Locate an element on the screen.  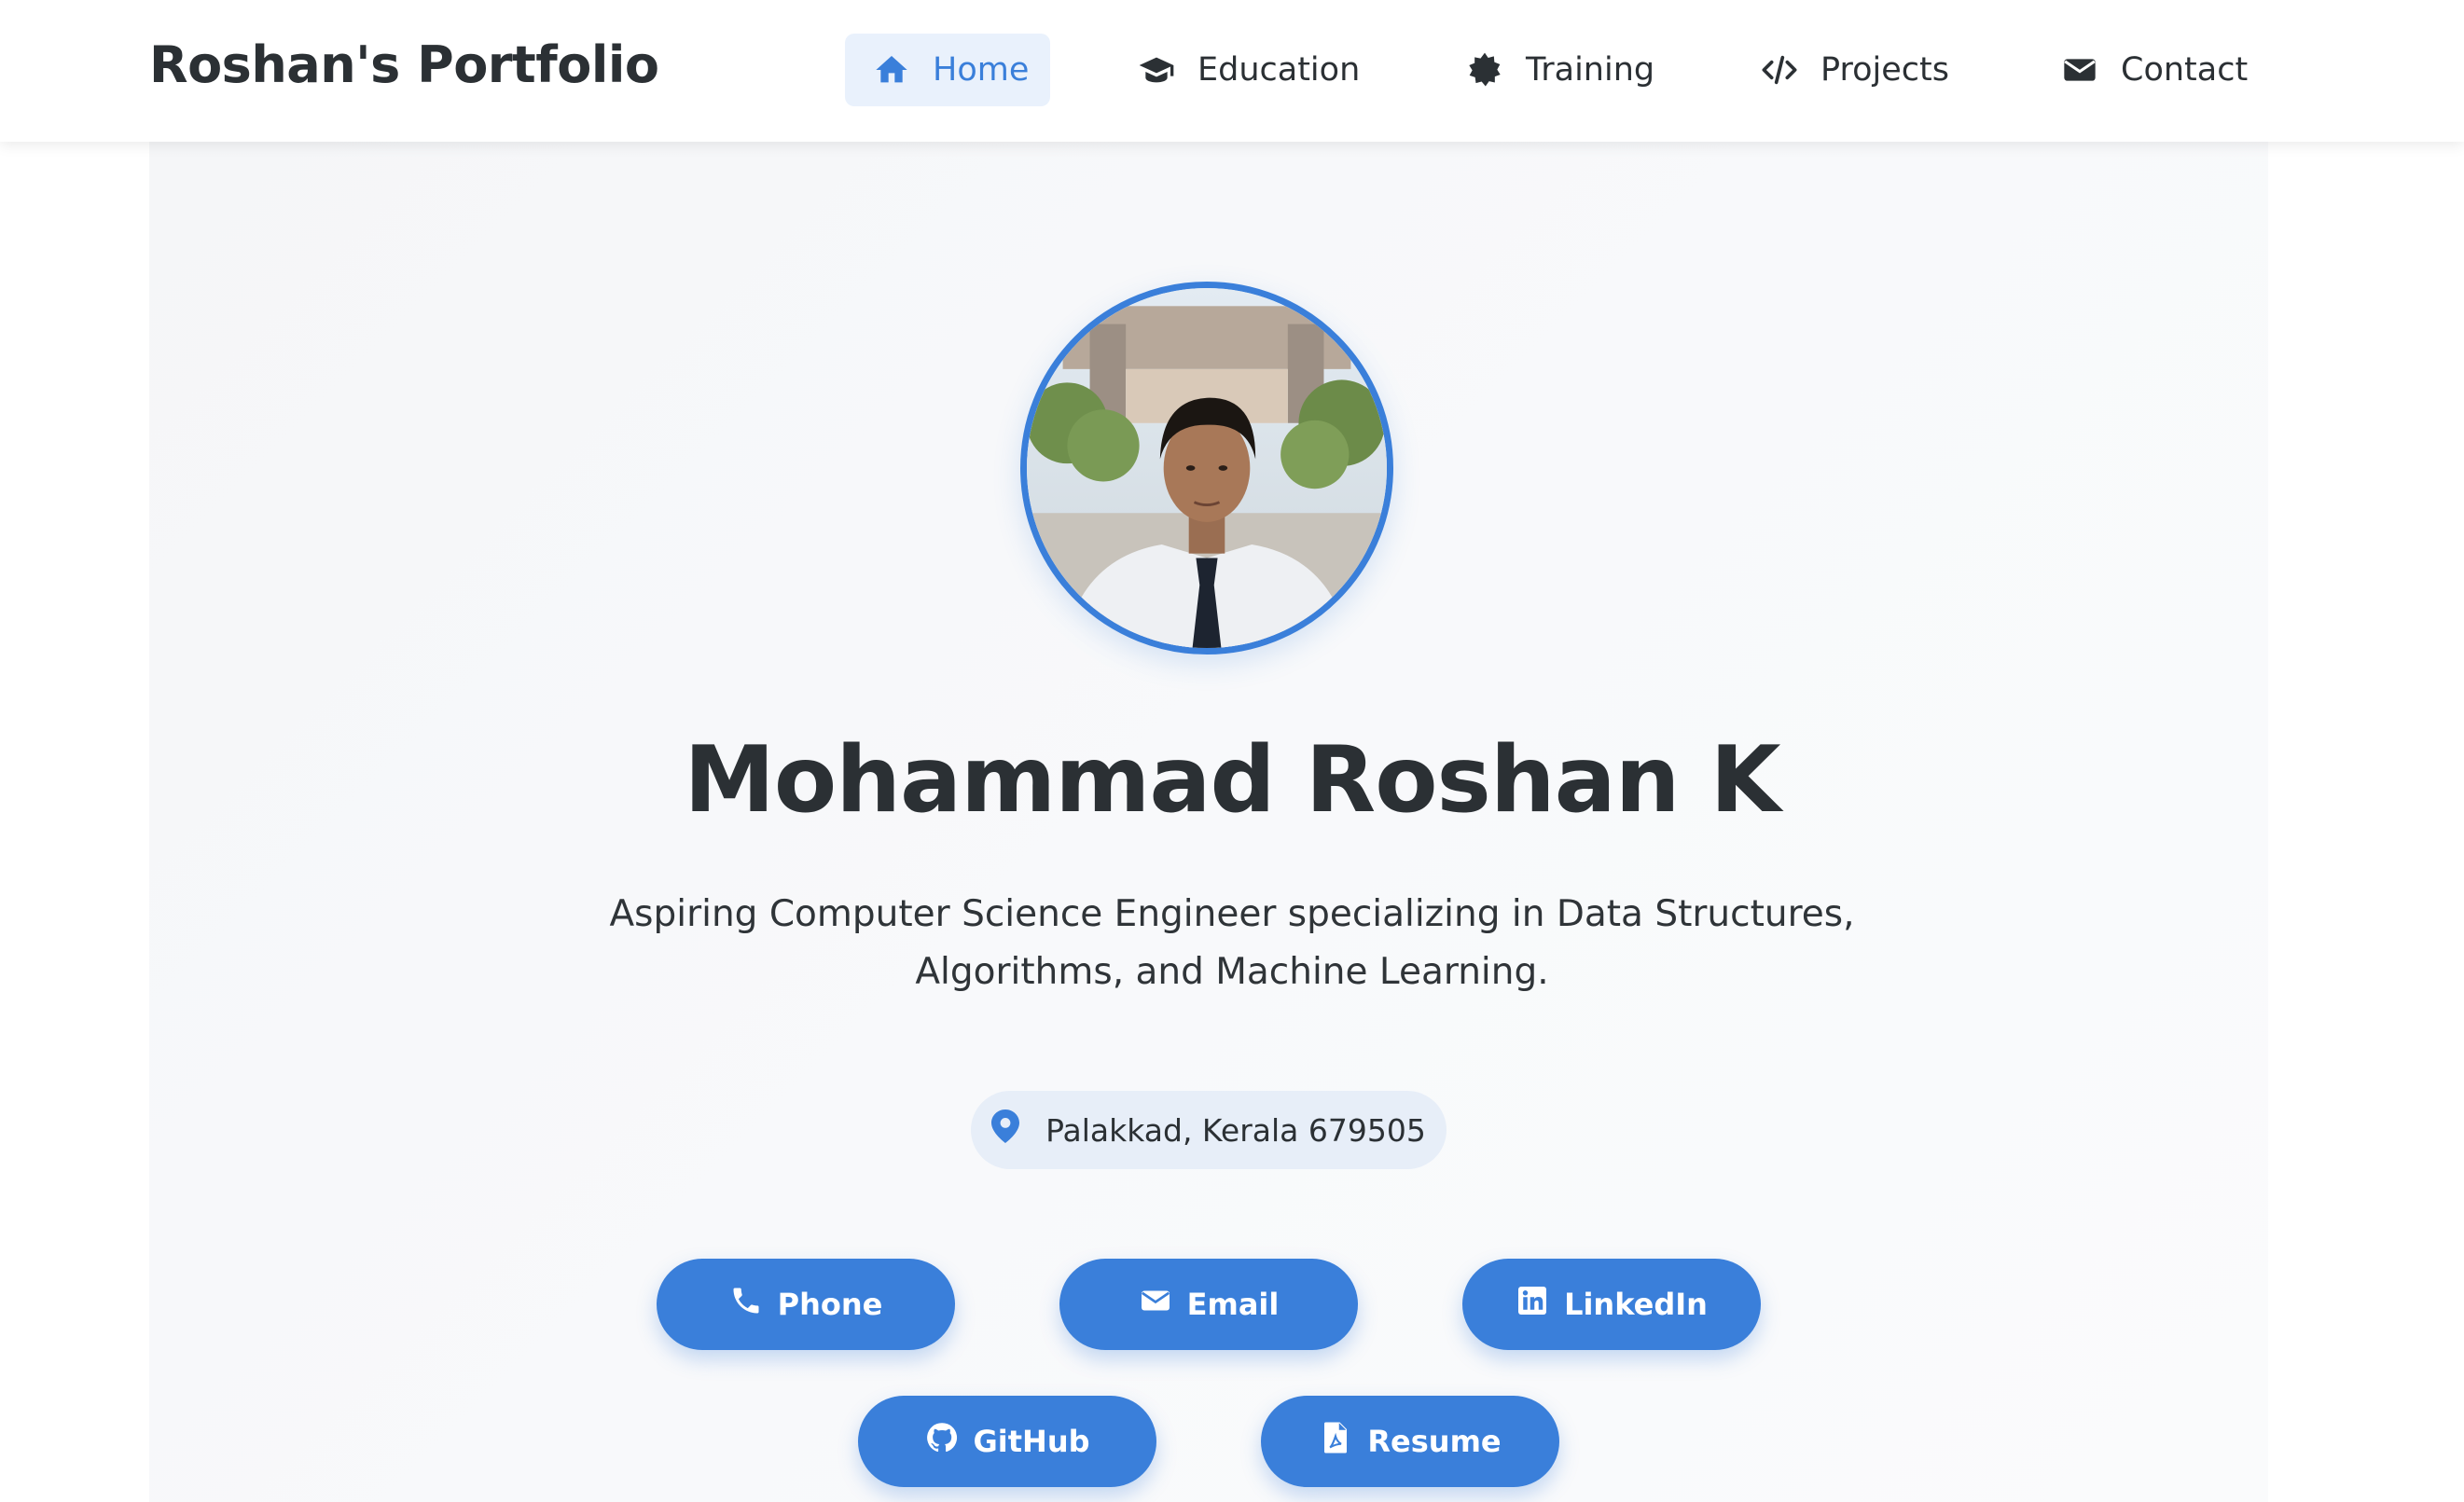
phone-button: Phone is located at coordinates (806, 1304).